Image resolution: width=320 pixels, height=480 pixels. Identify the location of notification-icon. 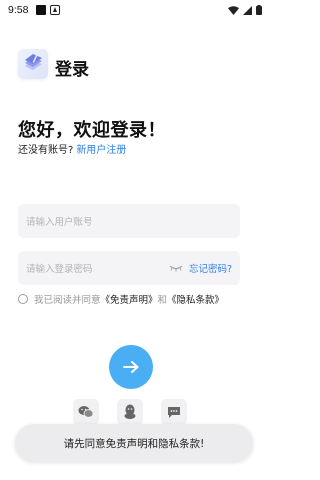
(41, 10).